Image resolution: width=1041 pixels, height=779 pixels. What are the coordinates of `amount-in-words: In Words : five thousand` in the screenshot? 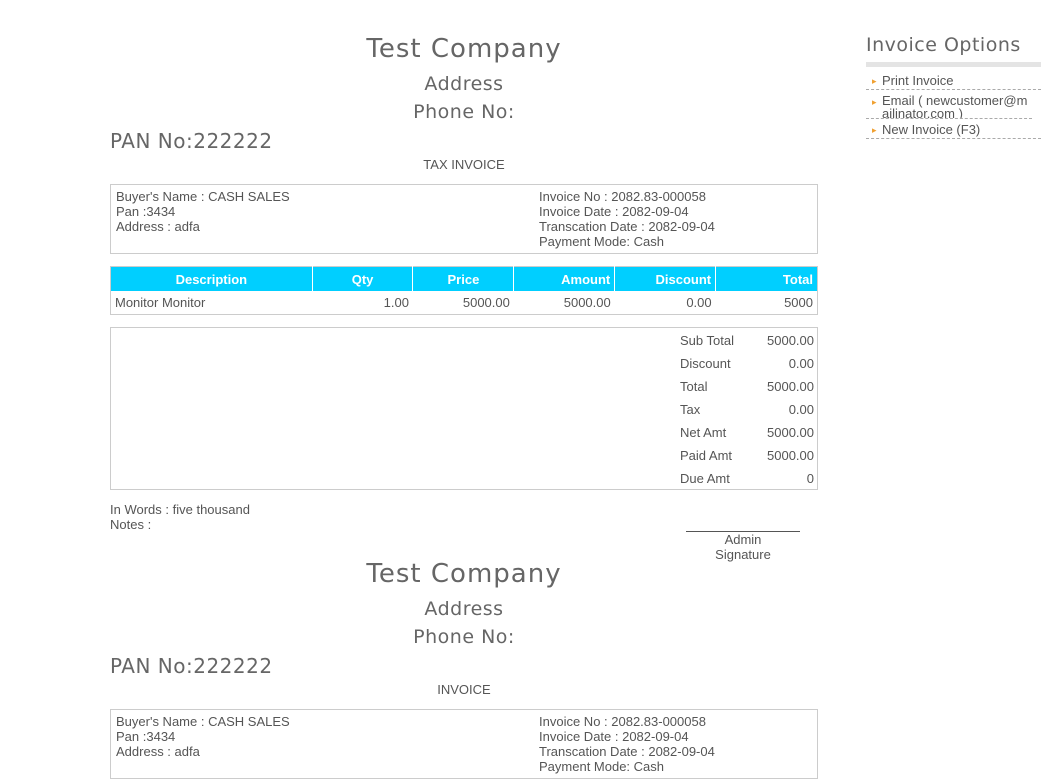 It's located at (180, 509).